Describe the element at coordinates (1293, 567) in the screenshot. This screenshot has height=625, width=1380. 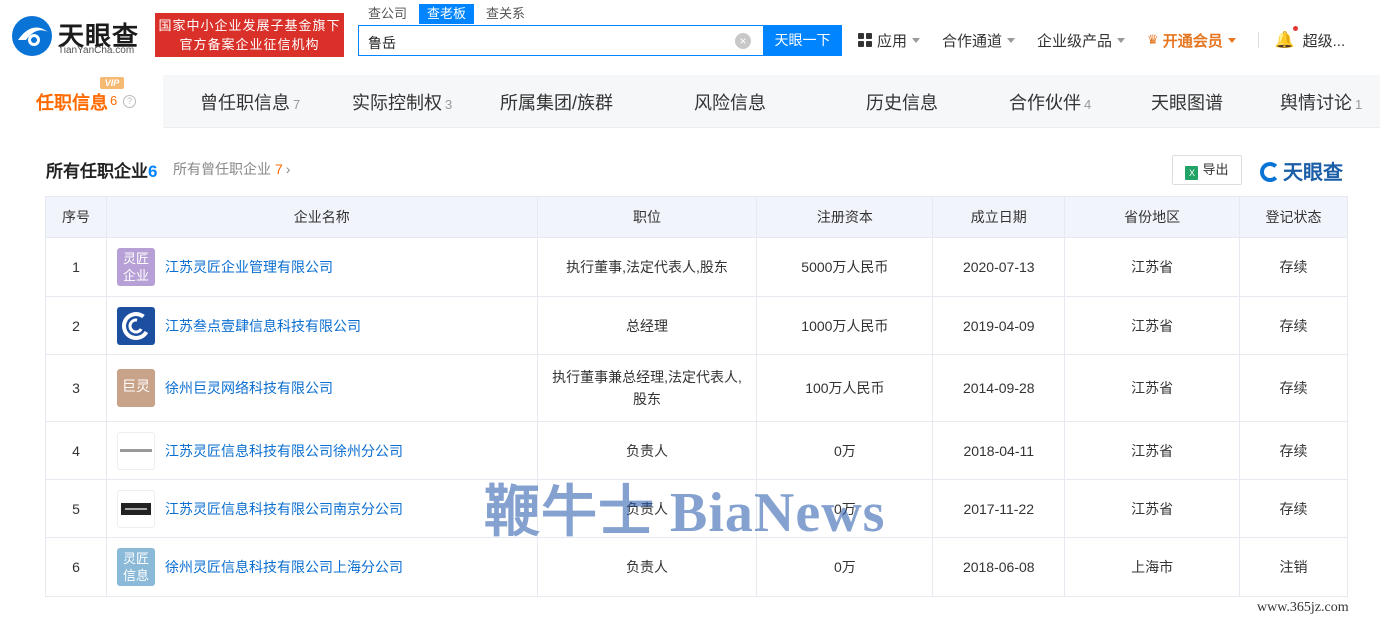
I see `status-cell: 注销` at that location.